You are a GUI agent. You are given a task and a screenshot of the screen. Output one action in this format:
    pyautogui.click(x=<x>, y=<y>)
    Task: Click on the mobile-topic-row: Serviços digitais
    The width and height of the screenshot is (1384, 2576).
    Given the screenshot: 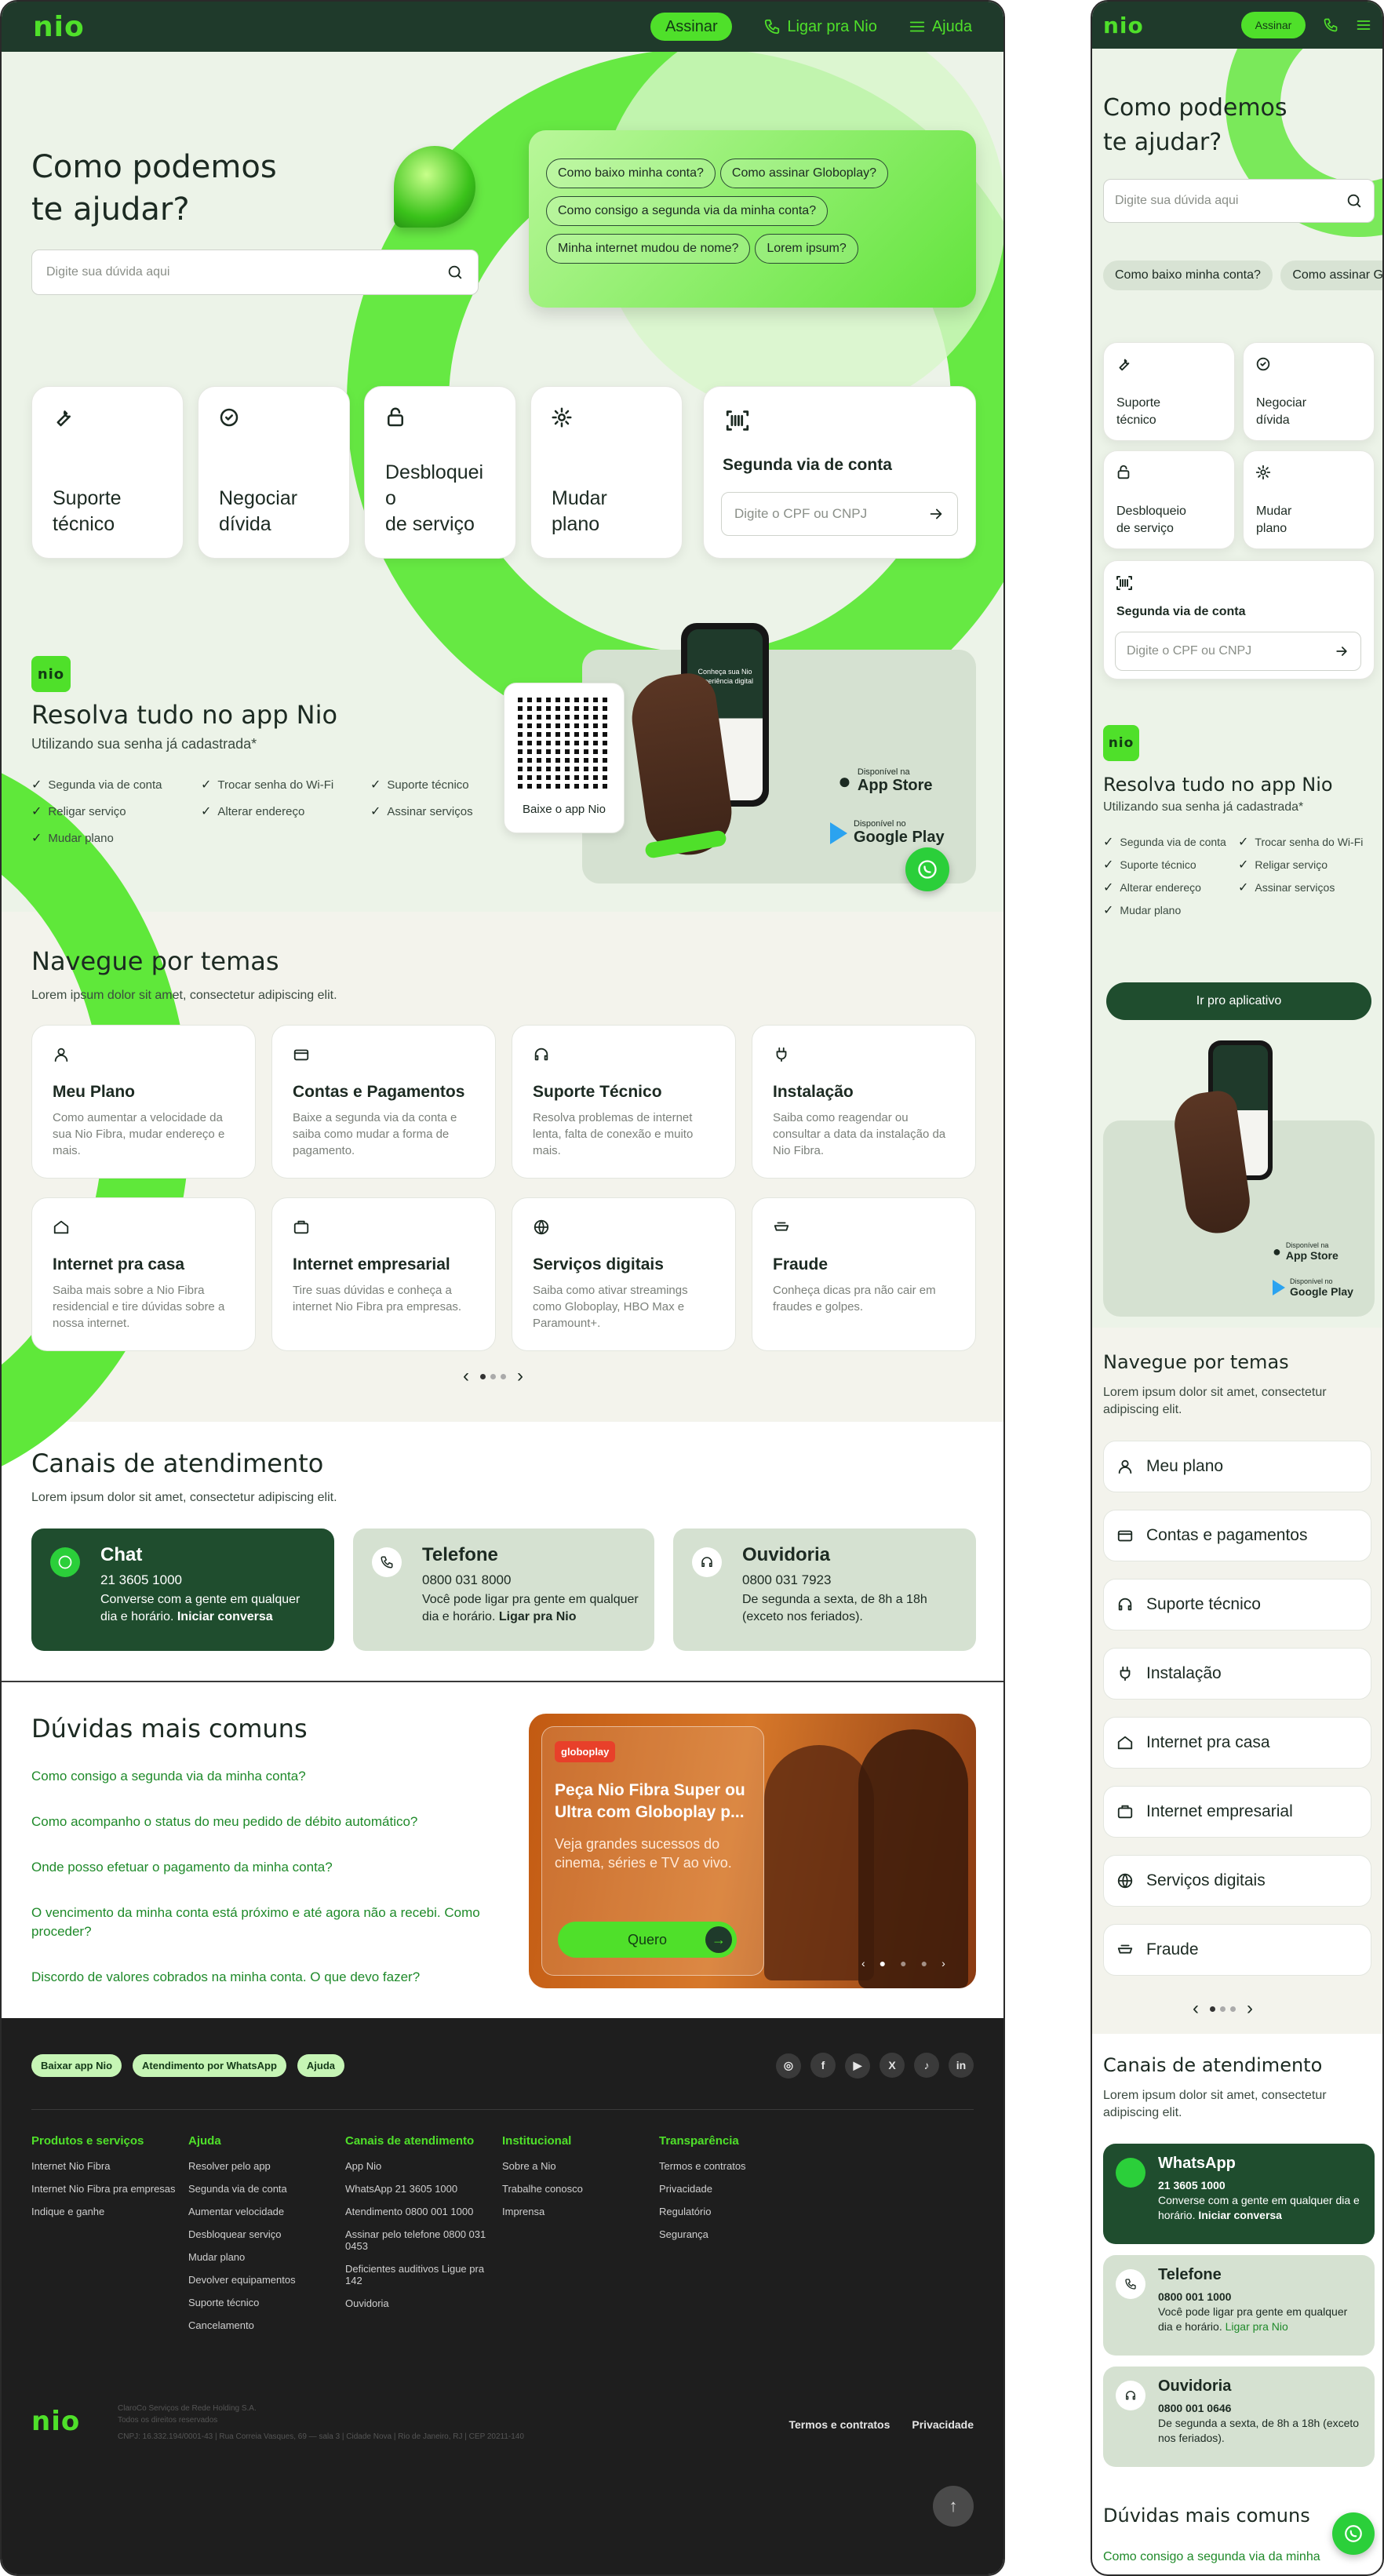 What is the action you would take?
    pyautogui.click(x=1237, y=1881)
    